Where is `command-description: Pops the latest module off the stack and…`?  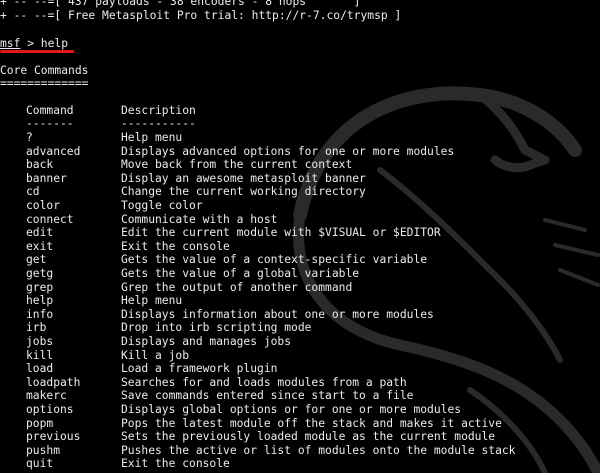
command-description: Pops the latest module off the stack and… is located at coordinates (311, 423).